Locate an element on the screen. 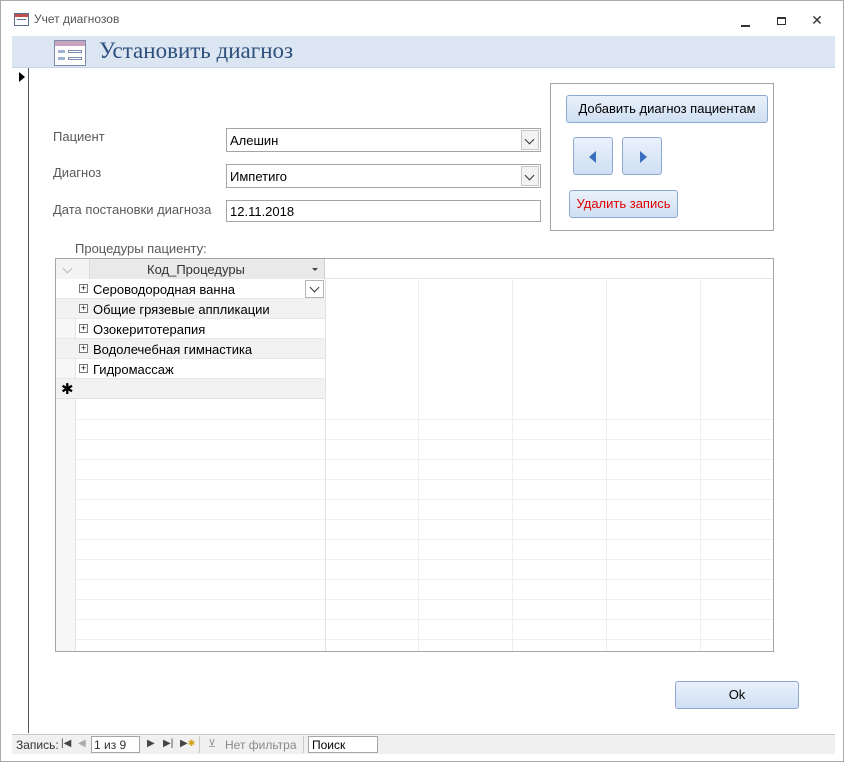 Image resolution: width=844 pixels, height=762 pixels. table-row: + Озокеритотерапия is located at coordinates (190, 329).